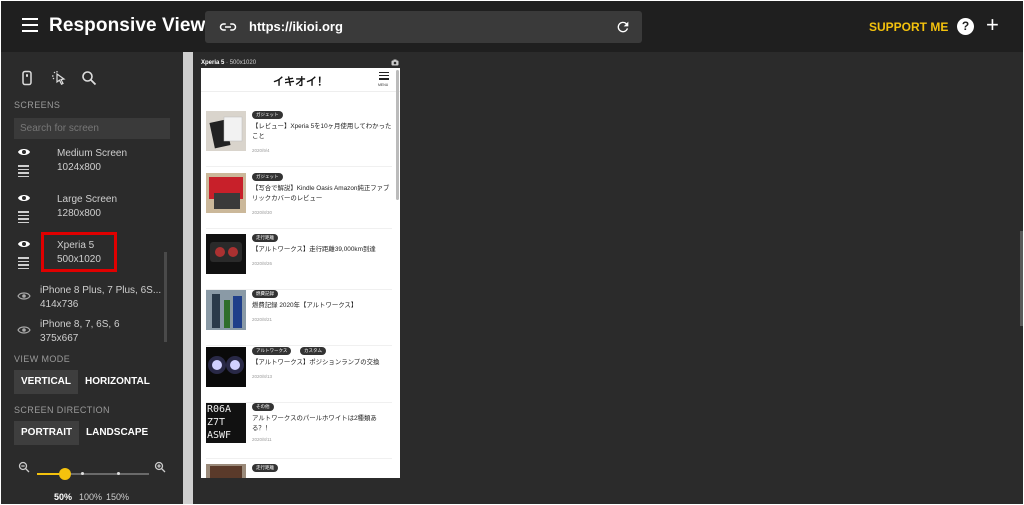  I want to click on landscape-button: LANDSCAPE, so click(117, 433).